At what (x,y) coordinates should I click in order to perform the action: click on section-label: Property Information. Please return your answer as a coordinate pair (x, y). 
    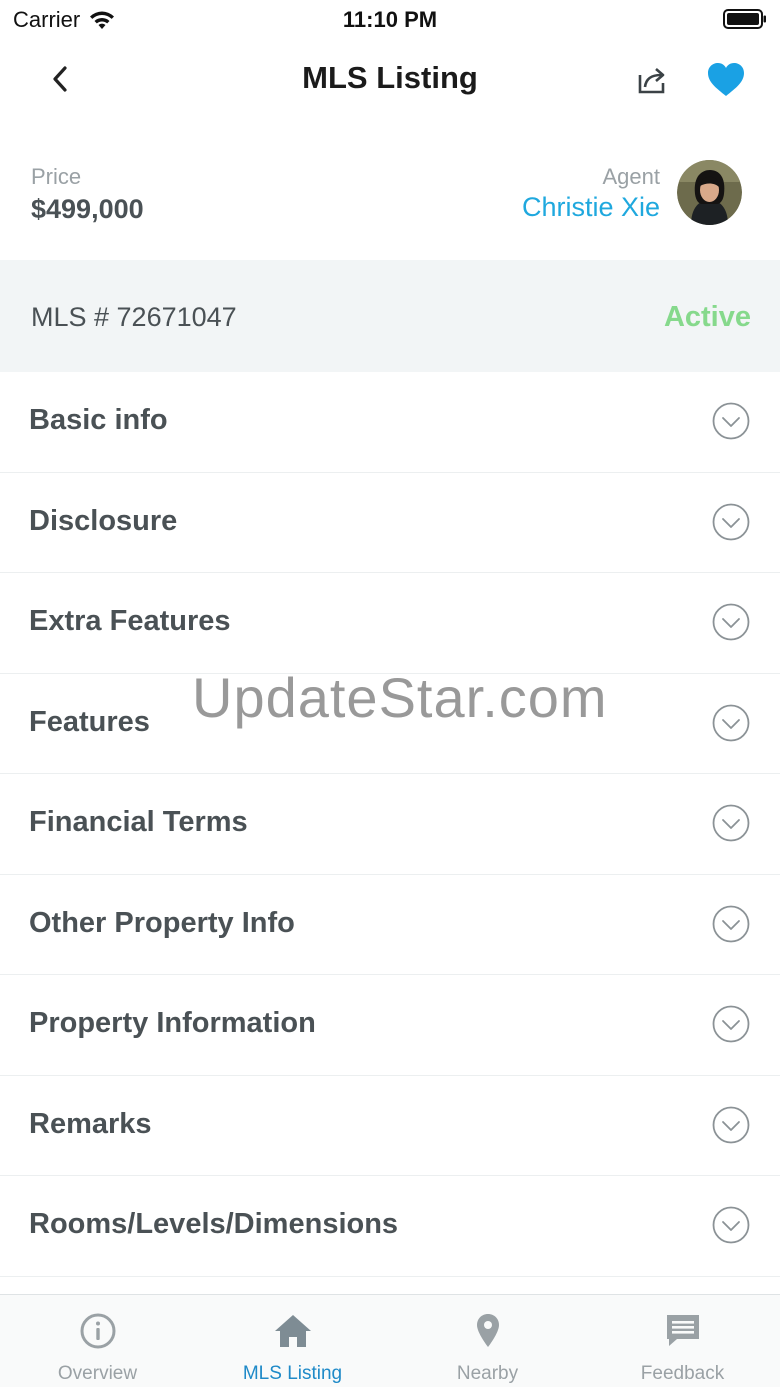
    Looking at the image, I should click on (172, 1023).